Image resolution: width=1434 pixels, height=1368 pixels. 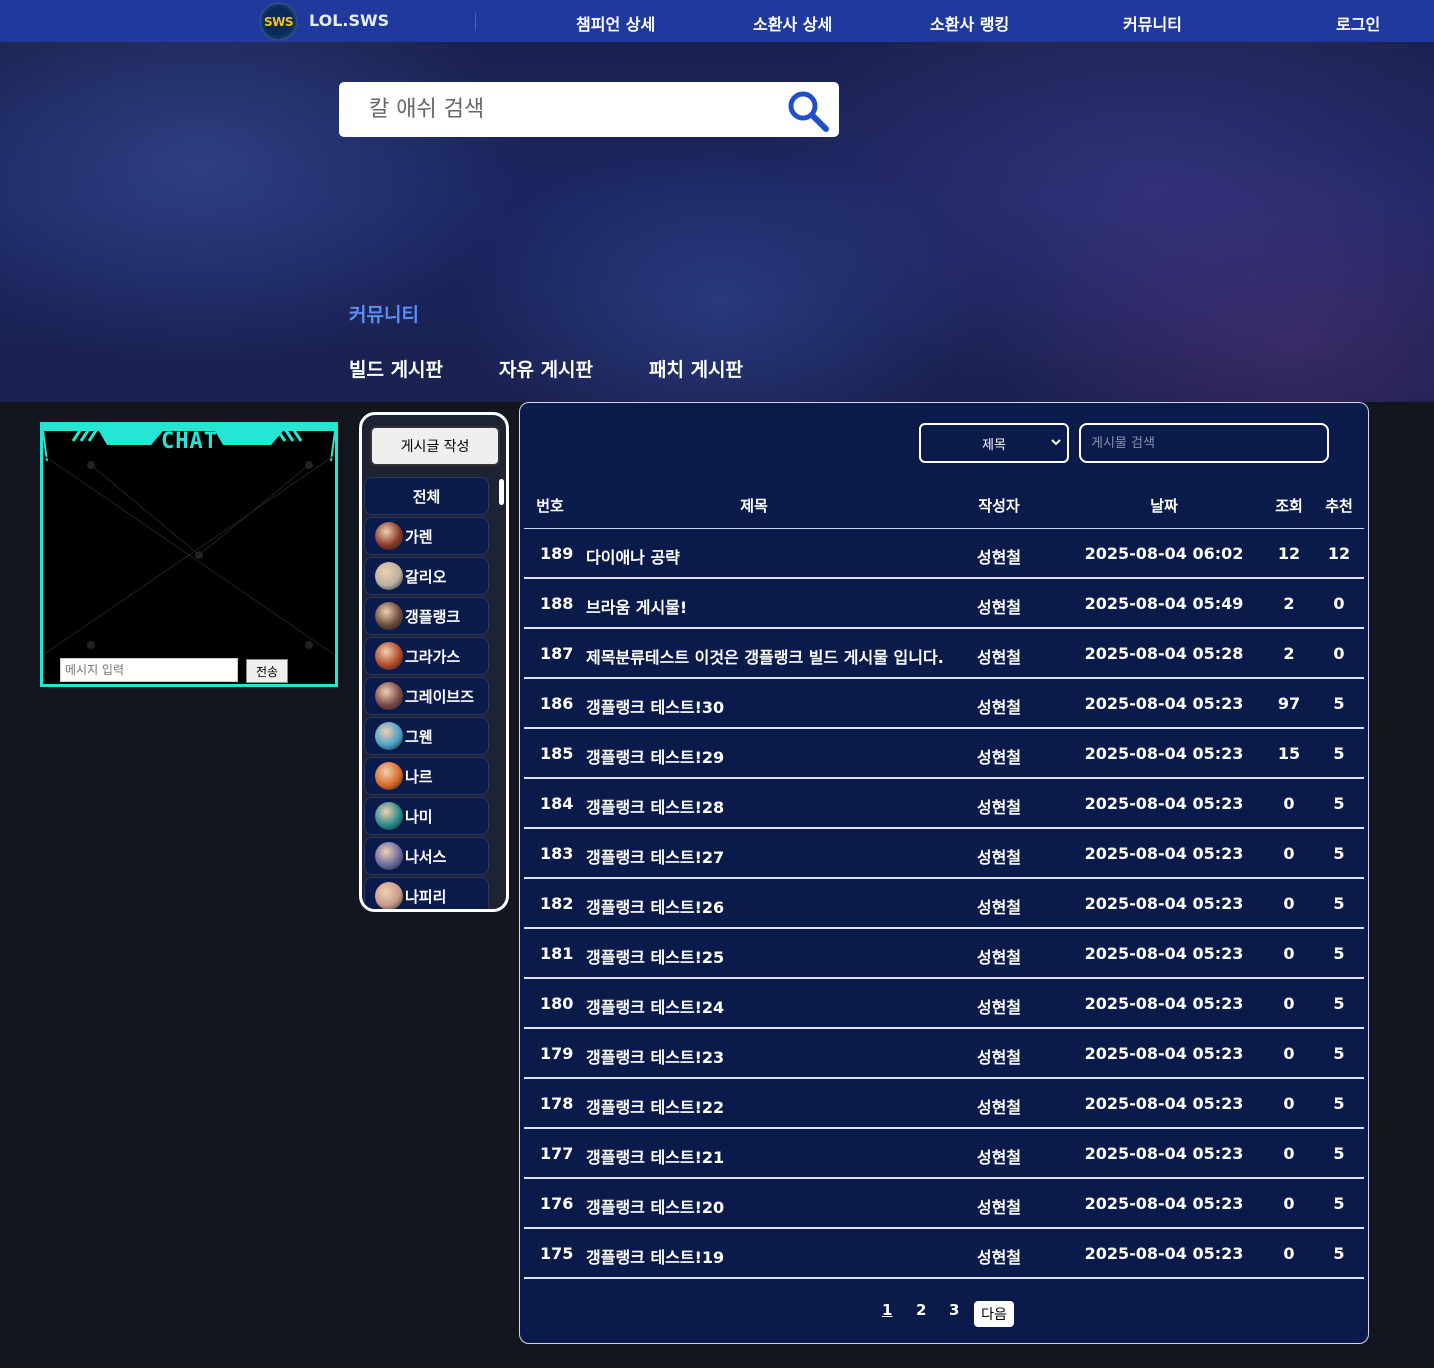 What do you see at coordinates (808, 111) in the screenshot?
I see `search-icon` at bounding box center [808, 111].